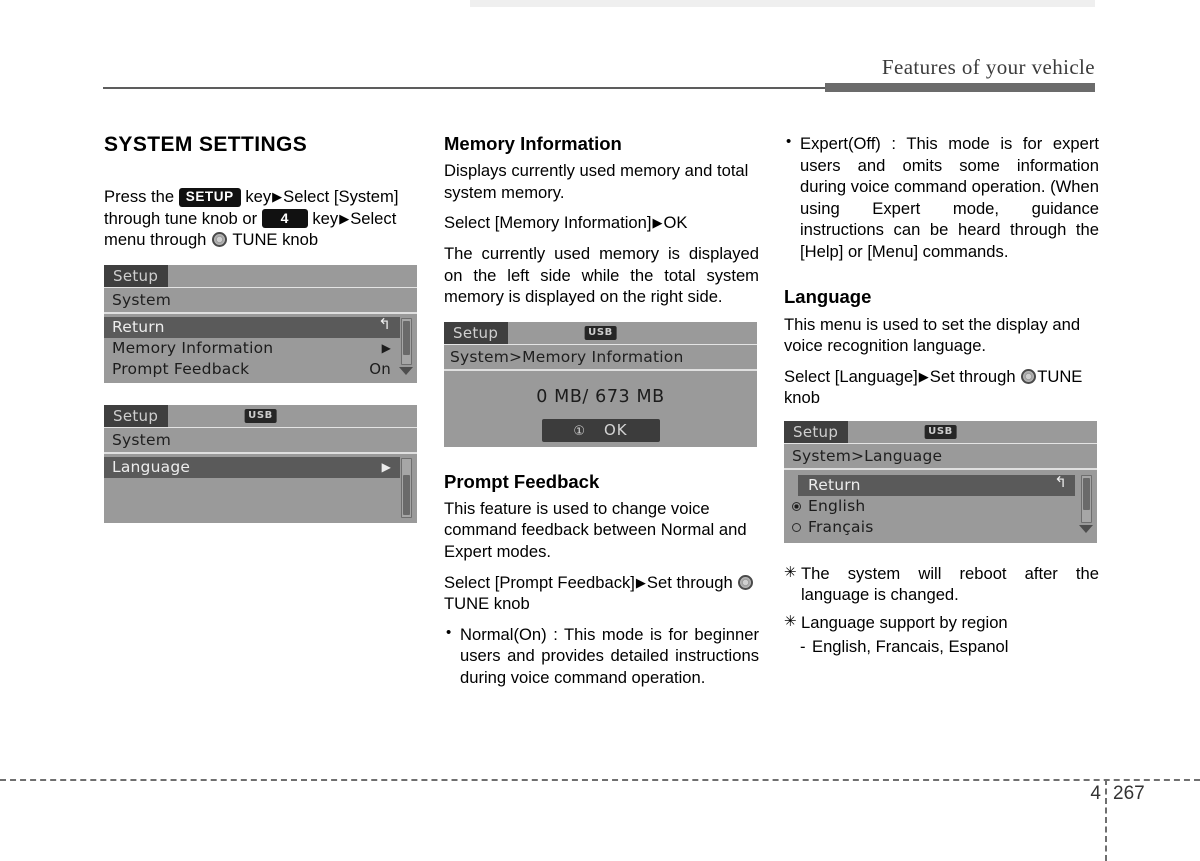 Image resolution: width=1200 pixels, height=861 pixels. Describe the element at coordinates (380, 368) in the screenshot. I see `menu-item-value: On` at that location.